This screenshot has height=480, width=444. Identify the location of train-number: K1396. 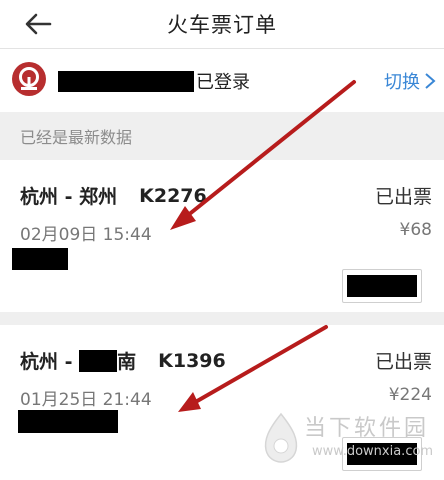
(192, 360).